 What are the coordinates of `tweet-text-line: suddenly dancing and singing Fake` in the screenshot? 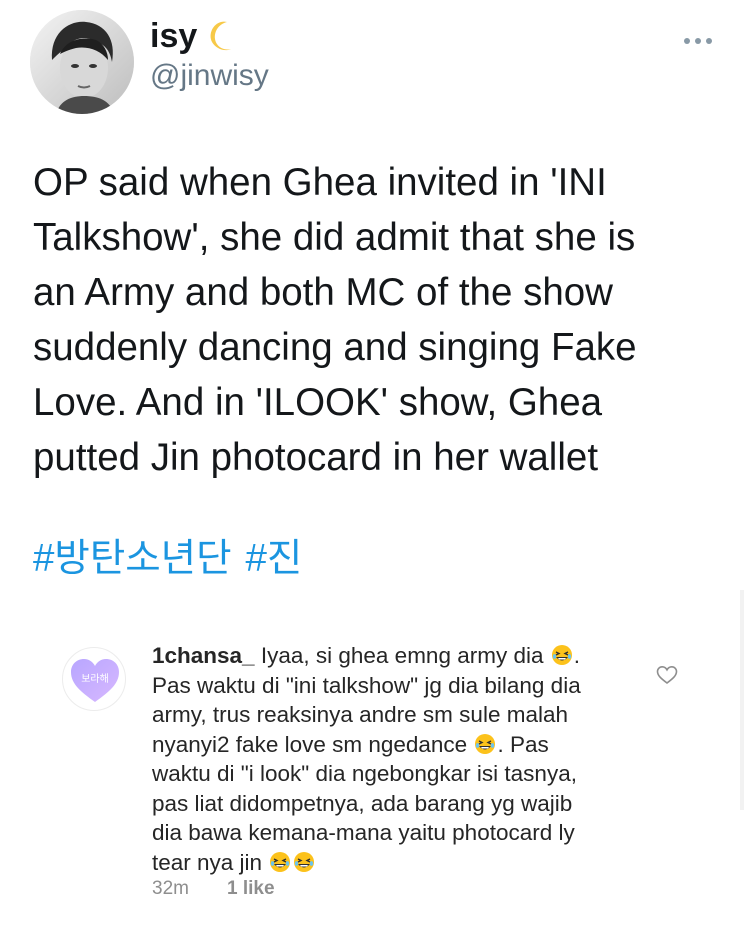 It's located at (335, 347).